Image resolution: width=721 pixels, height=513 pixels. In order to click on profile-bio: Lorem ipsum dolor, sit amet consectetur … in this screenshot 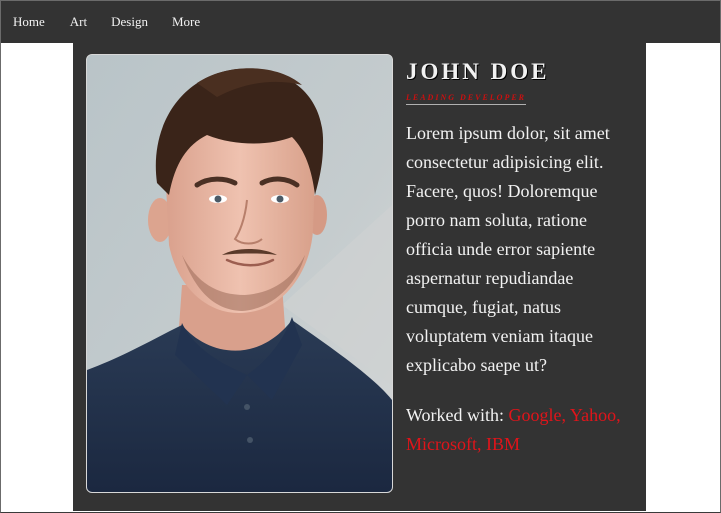, I will do `click(508, 249)`.